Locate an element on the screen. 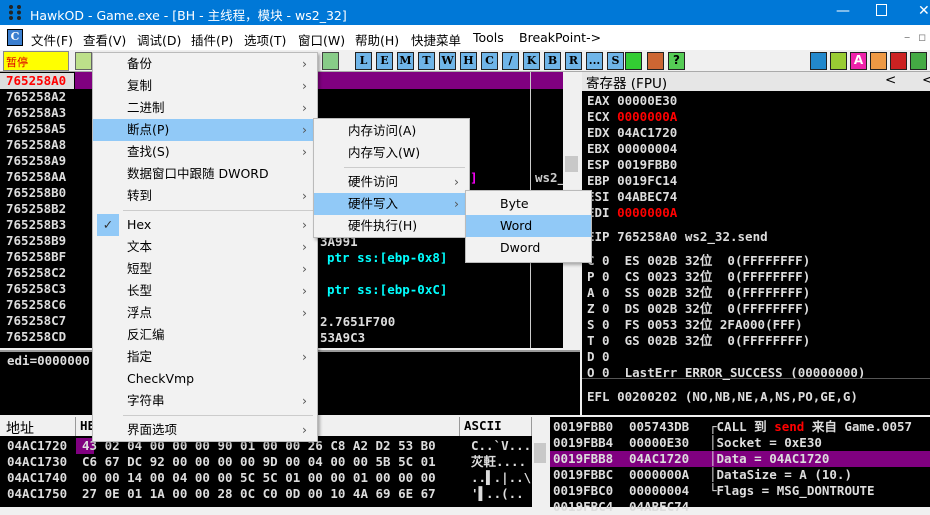 The height and width of the screenshot is (515, 930). register-ebp: EBP 0019FC14 is located at coordinates (632, 181).